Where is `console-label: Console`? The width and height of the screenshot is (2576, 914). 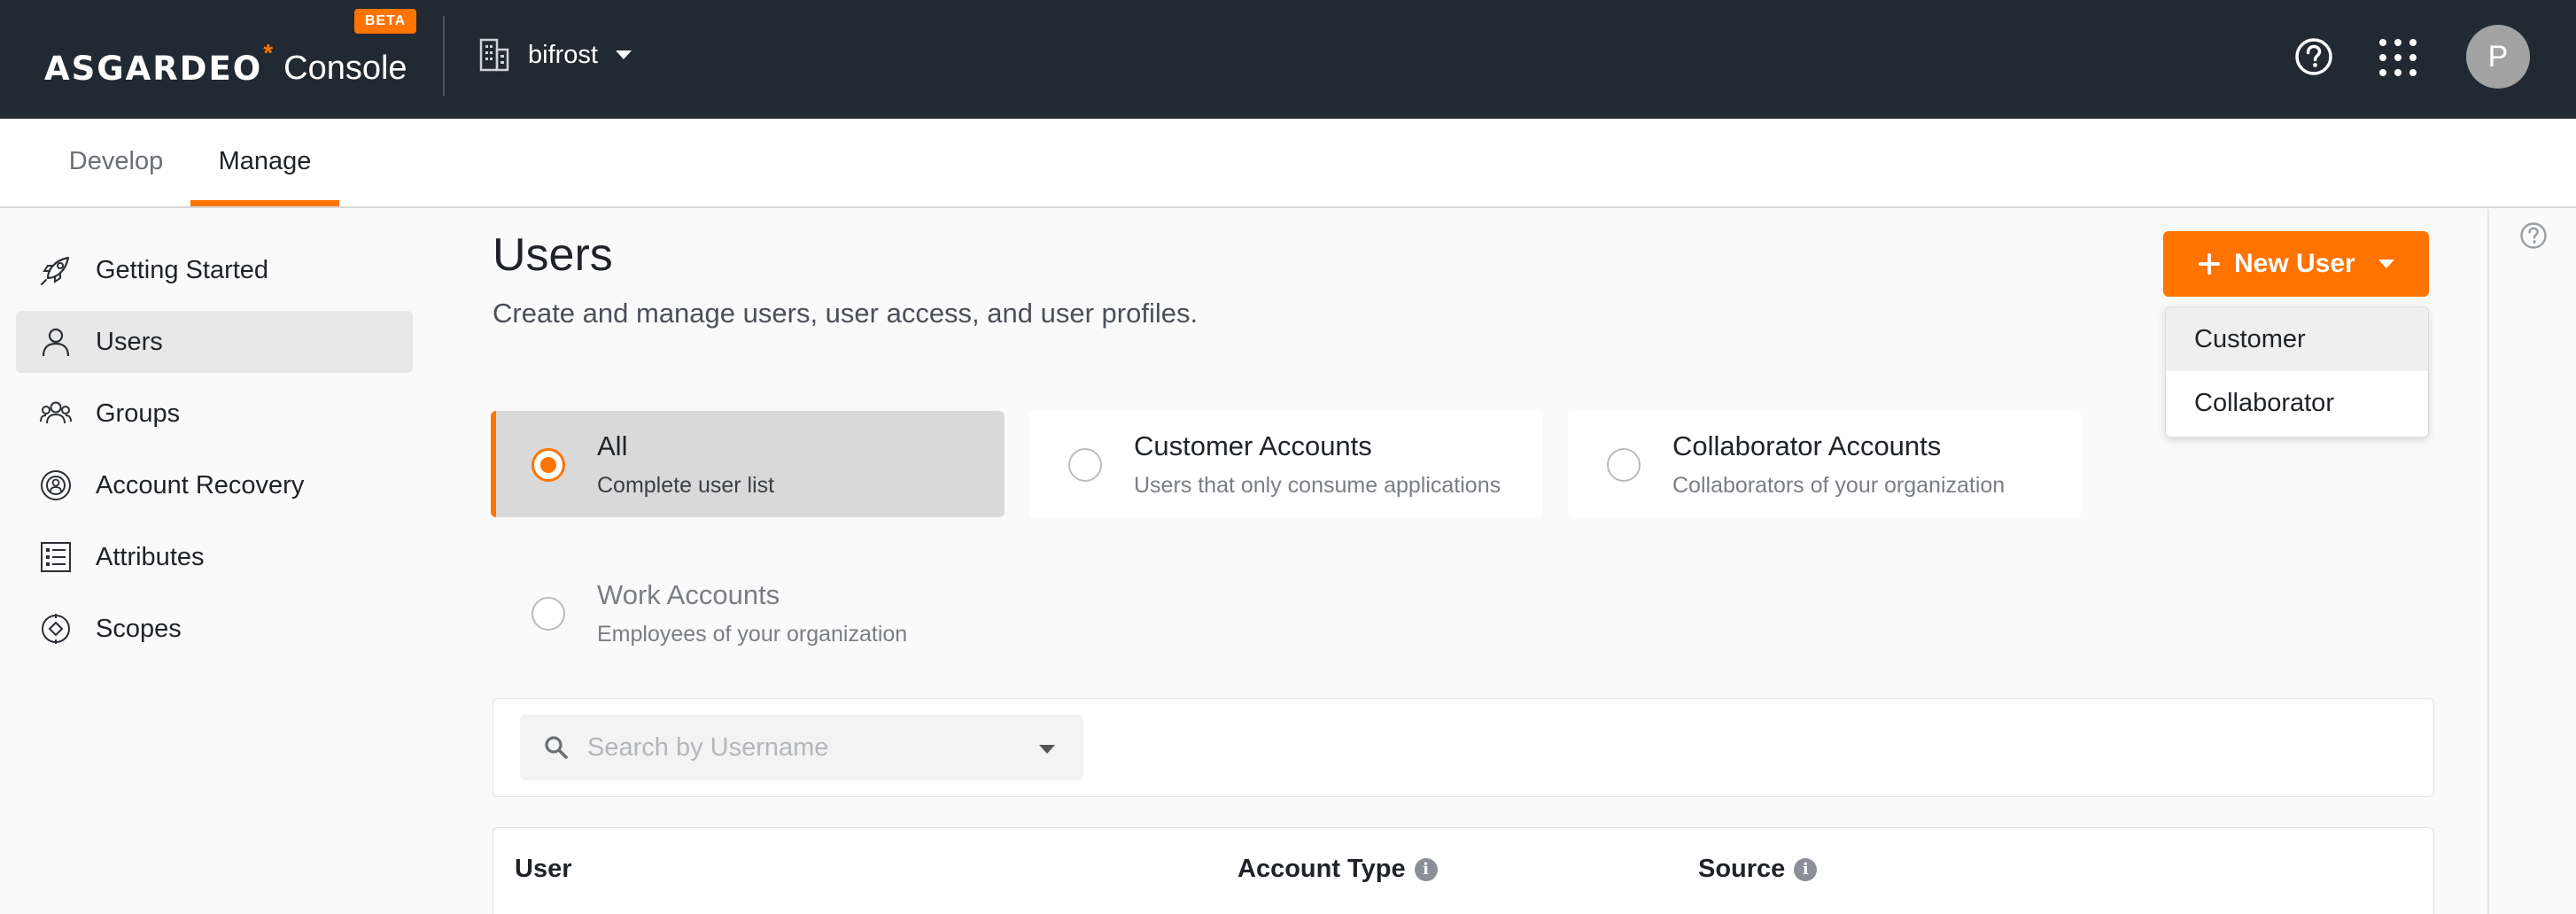 console-label: Console is located at coordinates (345, 68).